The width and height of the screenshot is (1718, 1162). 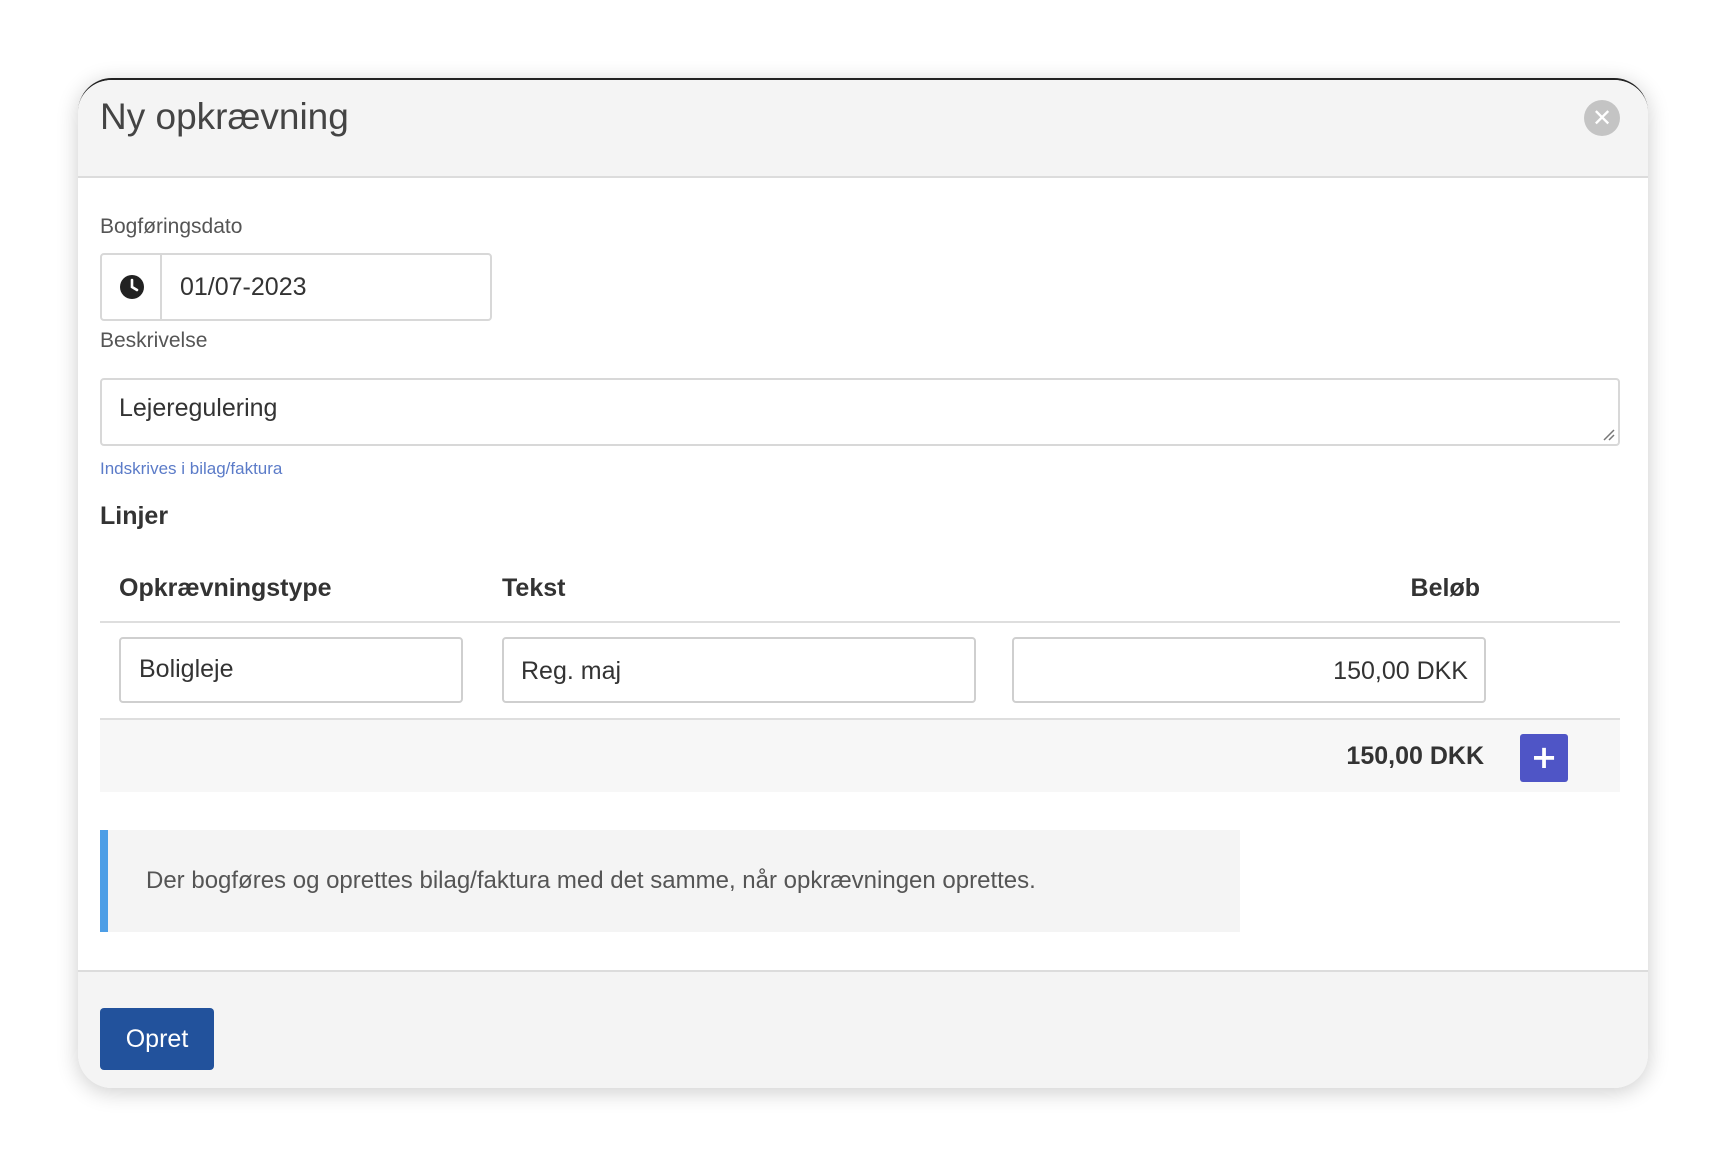 I want to click on amount-input: 150,00 DKK, so click(x=1249, y=670).